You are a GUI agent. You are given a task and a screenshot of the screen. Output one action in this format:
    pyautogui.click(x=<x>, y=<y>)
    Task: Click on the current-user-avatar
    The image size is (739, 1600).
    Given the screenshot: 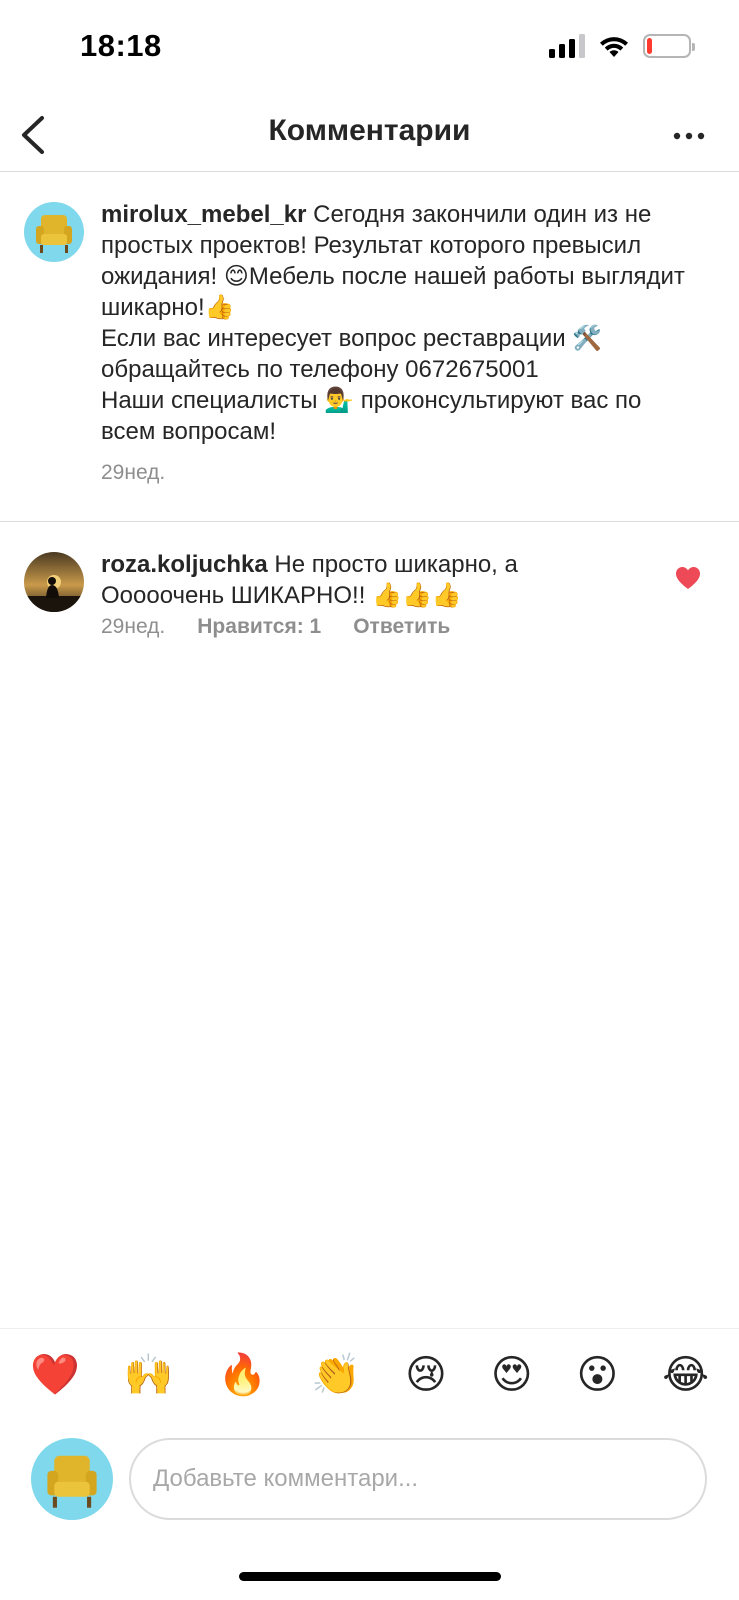 What is the action you would take?
    pyautogui.click(x=72, y=1479)
    